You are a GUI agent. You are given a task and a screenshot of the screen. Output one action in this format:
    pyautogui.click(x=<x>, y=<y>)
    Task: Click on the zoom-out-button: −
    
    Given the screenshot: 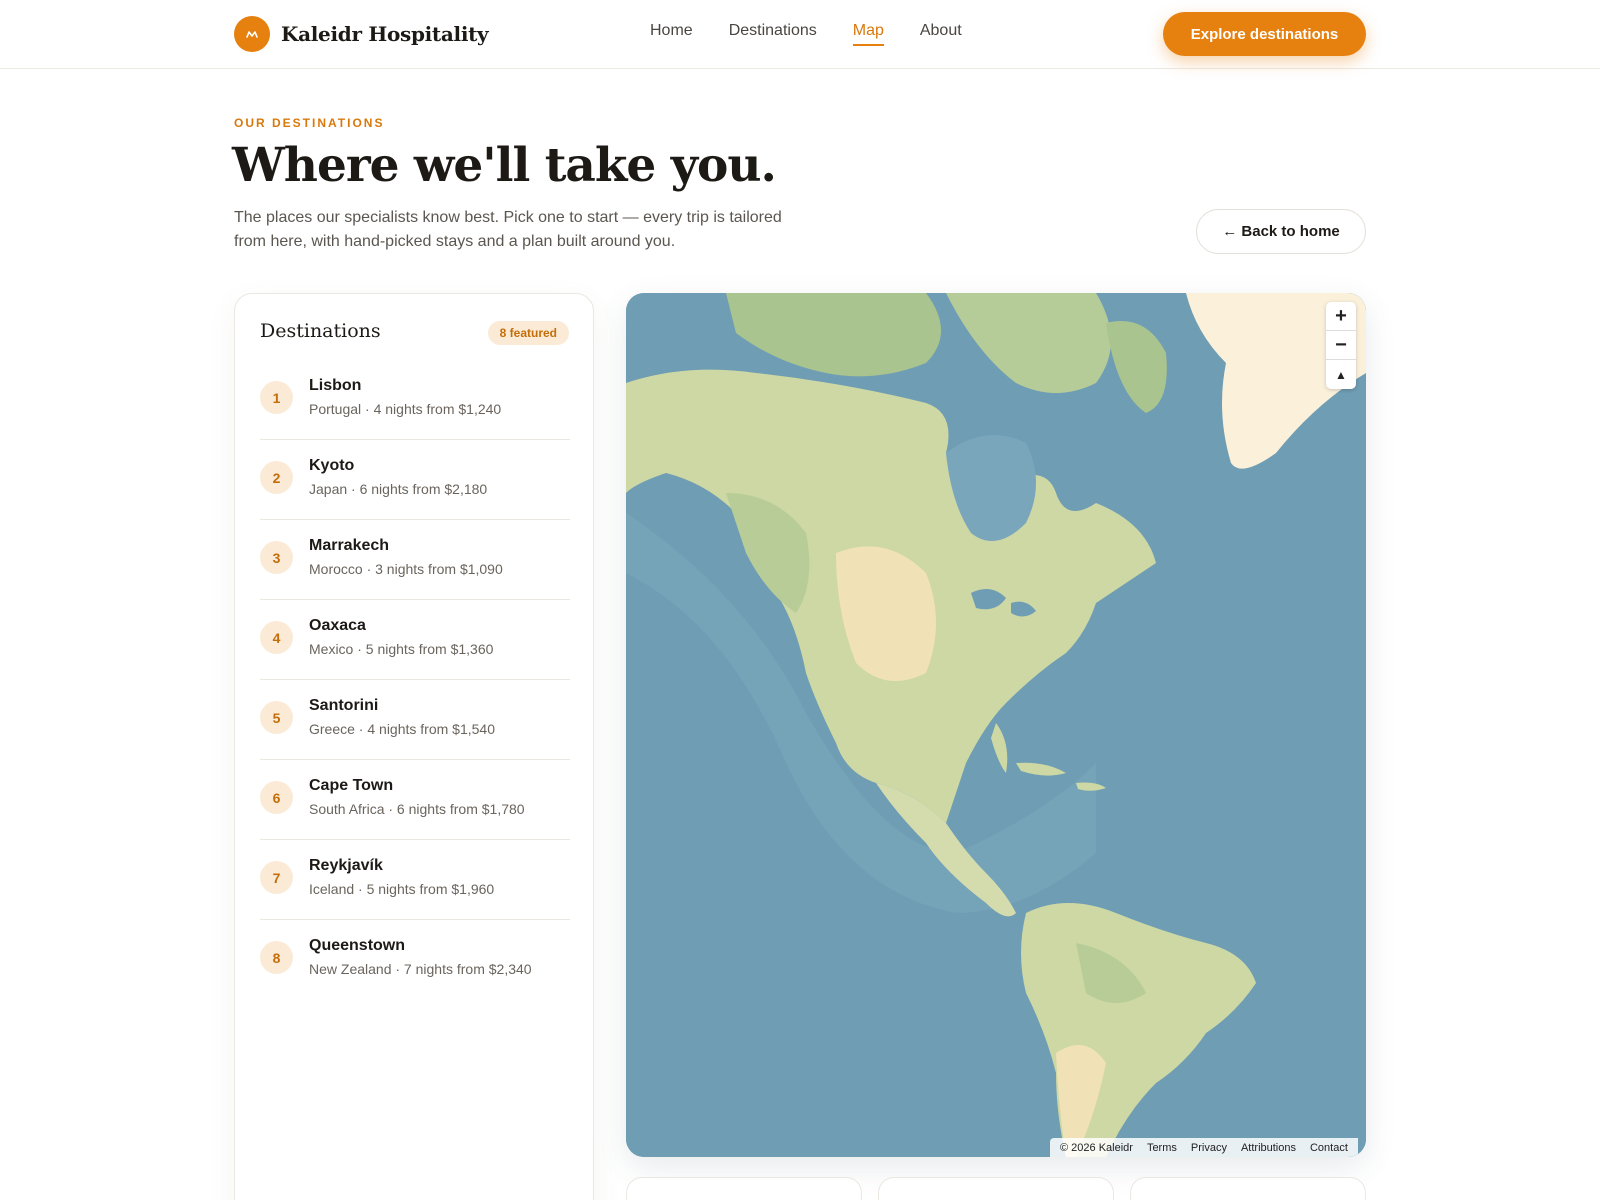 What is the action you would take?
    pyautogui.click(x=1341, y=345)
    